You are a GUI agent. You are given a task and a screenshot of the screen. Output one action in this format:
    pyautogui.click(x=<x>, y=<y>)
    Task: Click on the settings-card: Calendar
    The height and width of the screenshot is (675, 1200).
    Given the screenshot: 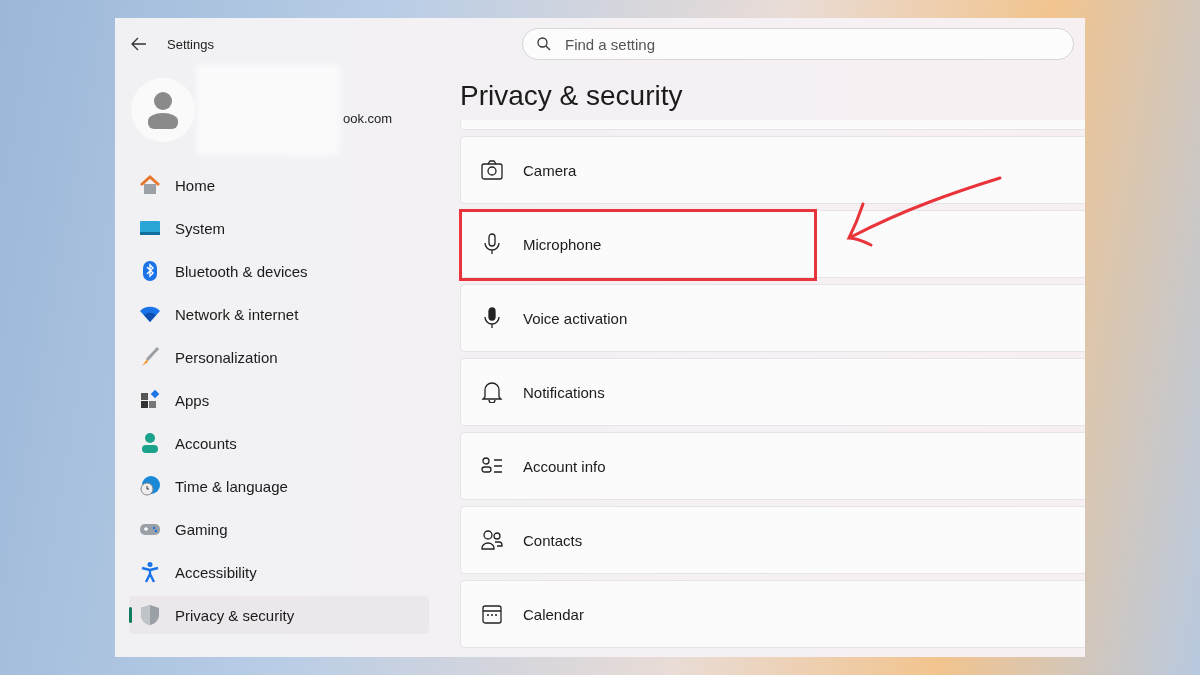 What is the action you would take?
    pyautogui.click(x=772, y=614)
    